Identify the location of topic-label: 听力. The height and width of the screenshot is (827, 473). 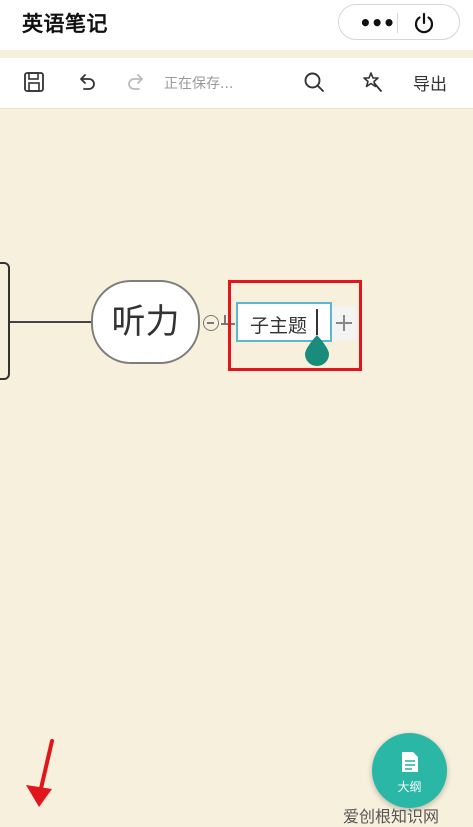
(145, 322).